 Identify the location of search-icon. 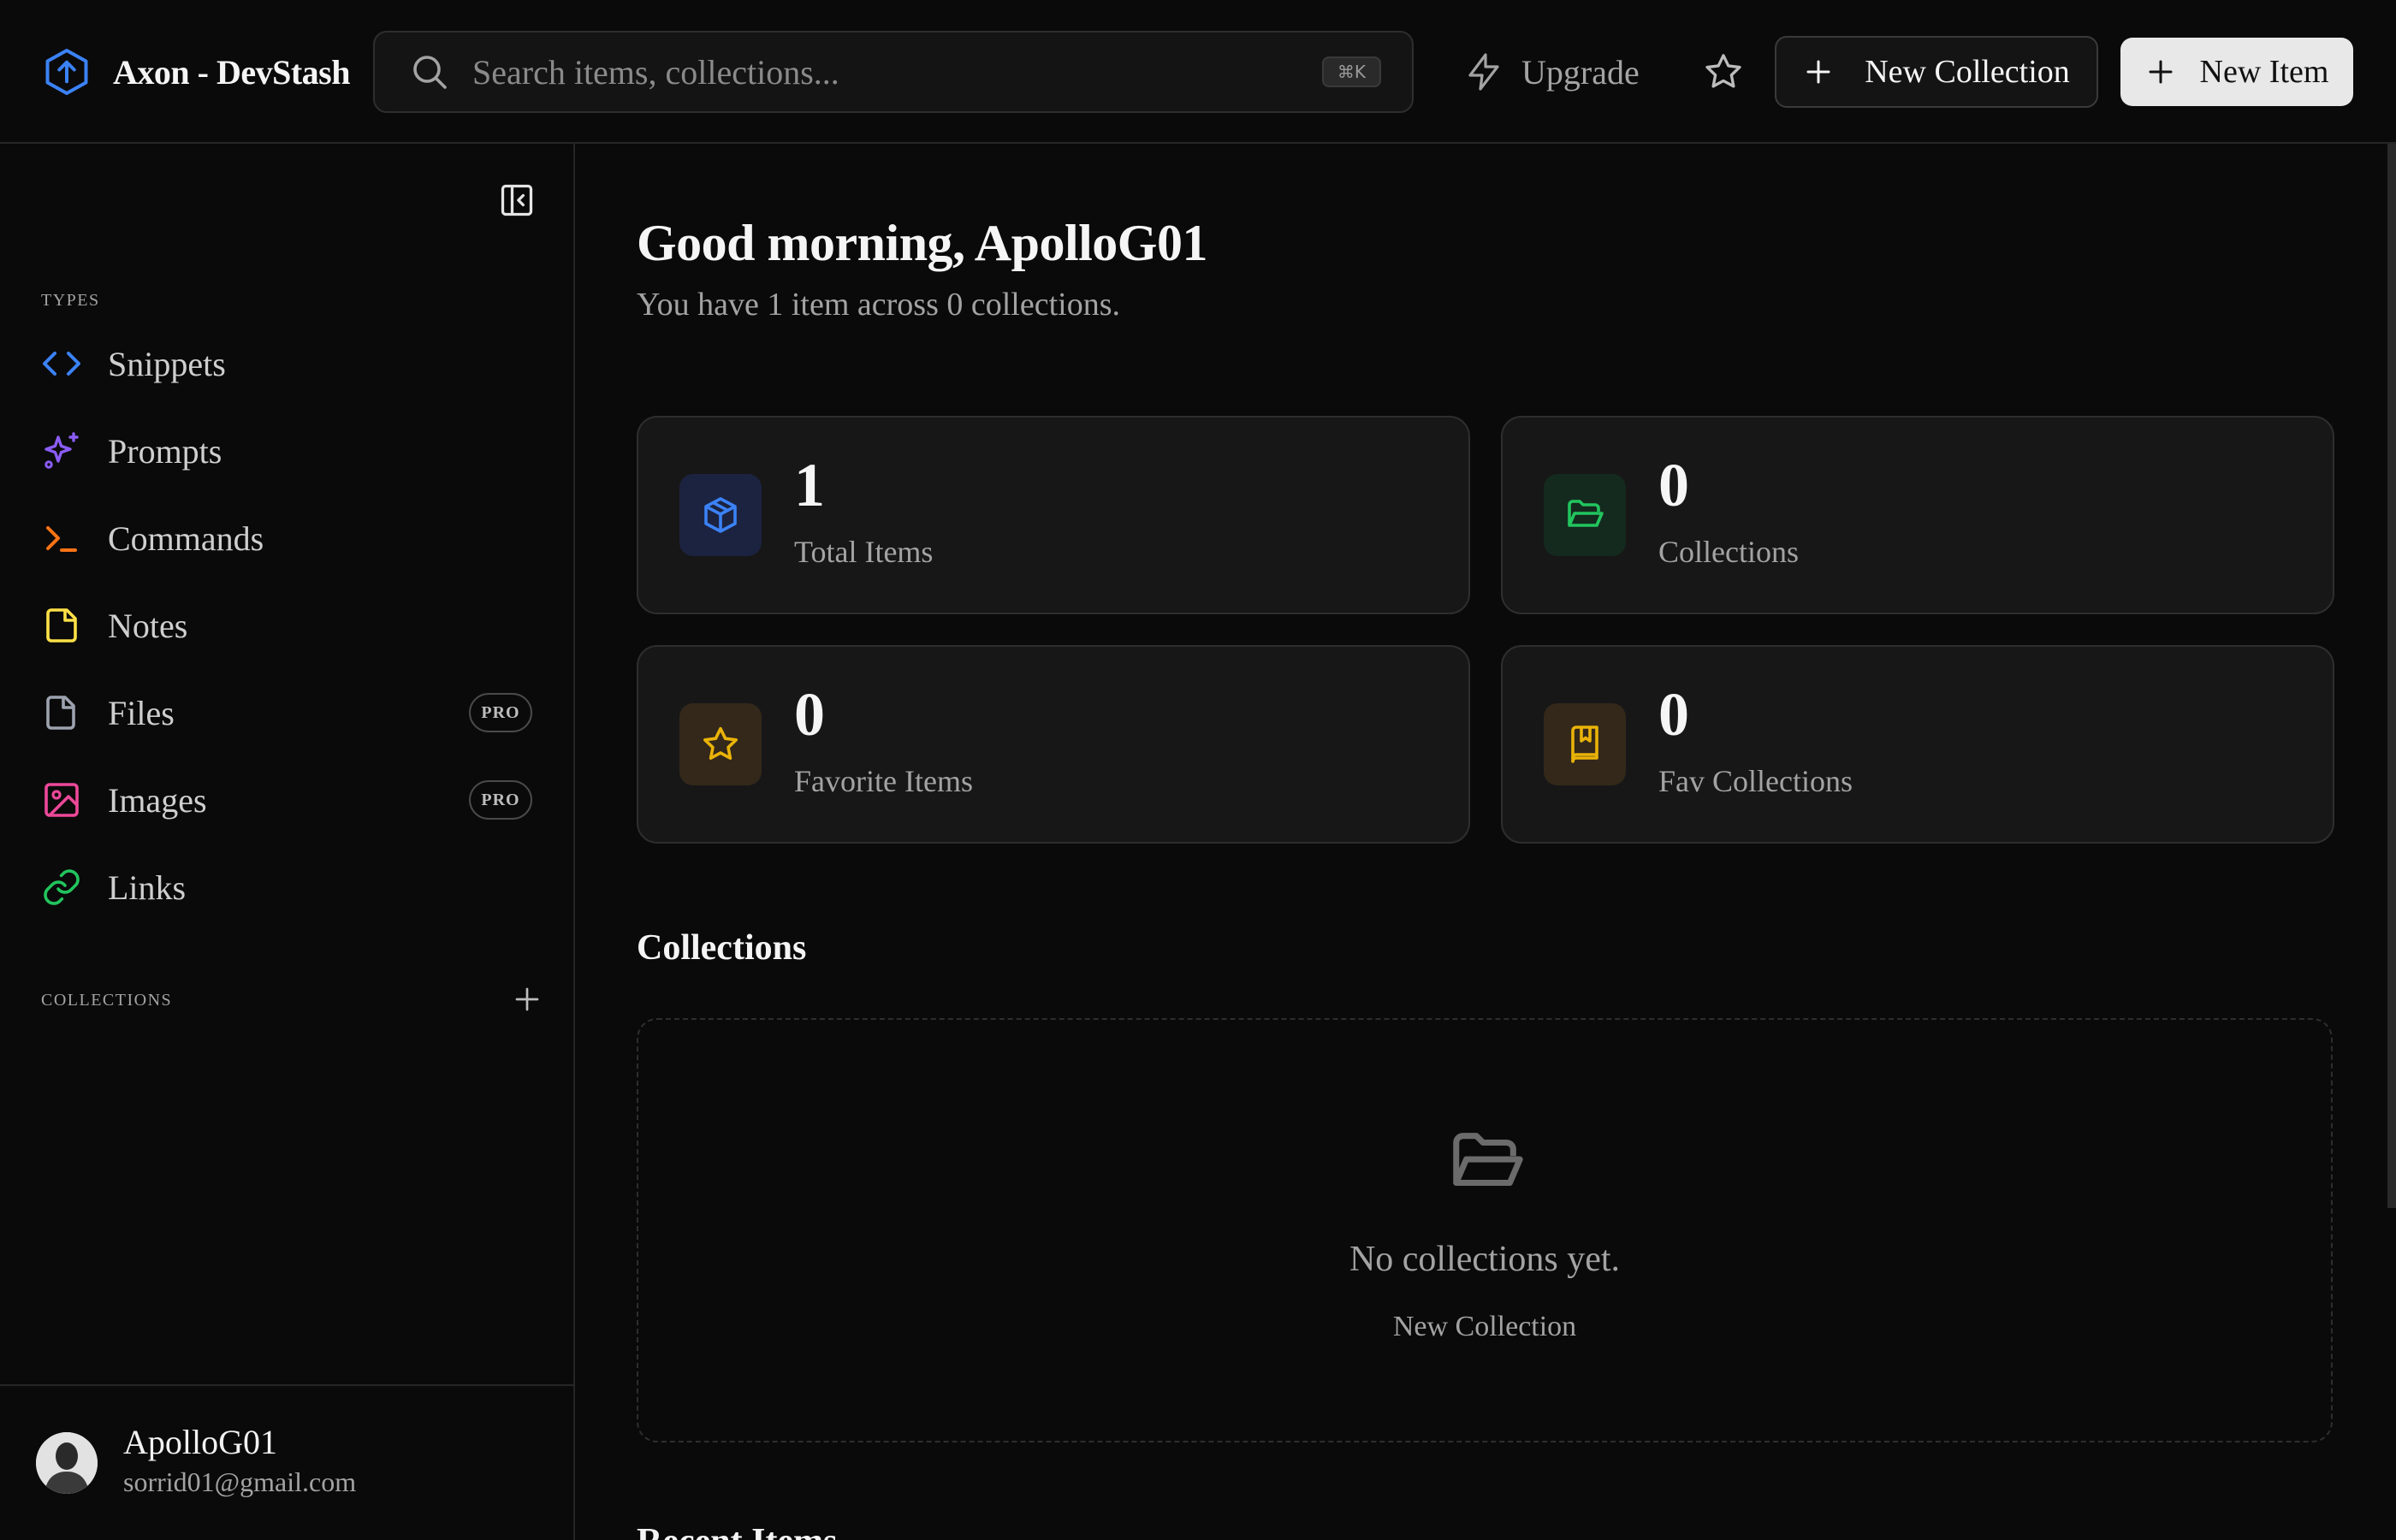
(430, 72).